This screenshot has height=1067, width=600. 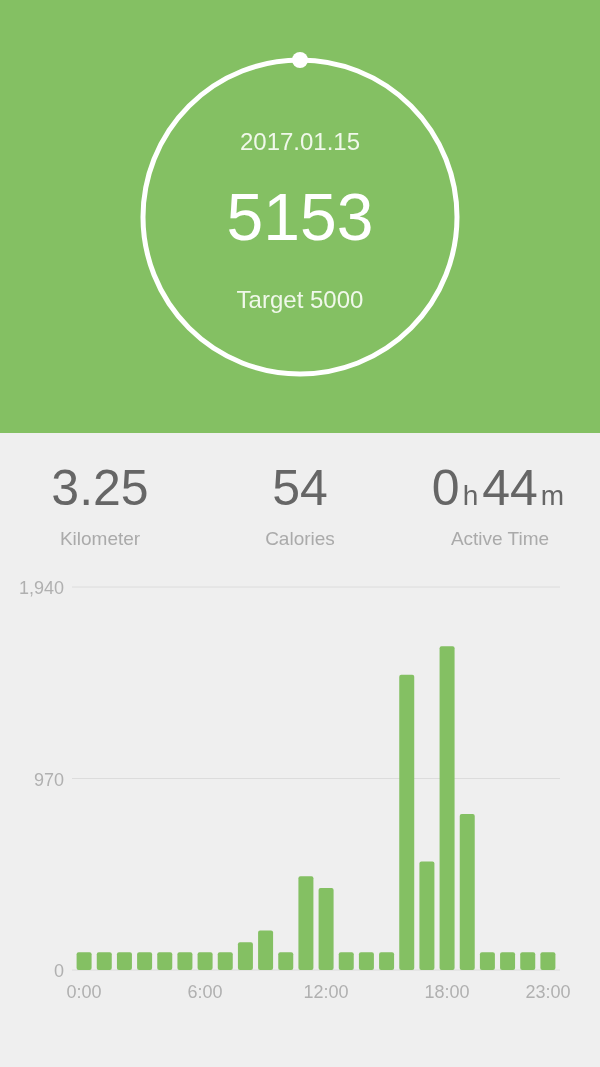 I want to click on axis-label: 23:00, so click(x=548, y=991).